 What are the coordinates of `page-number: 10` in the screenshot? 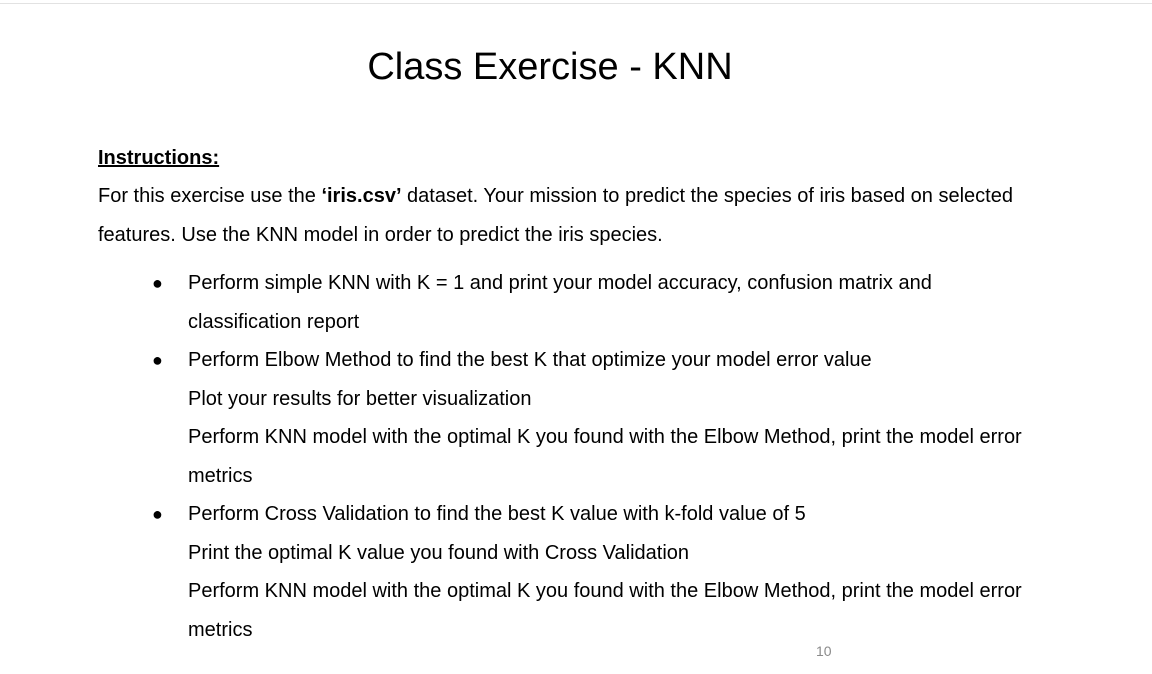 It's located at (824, 651).